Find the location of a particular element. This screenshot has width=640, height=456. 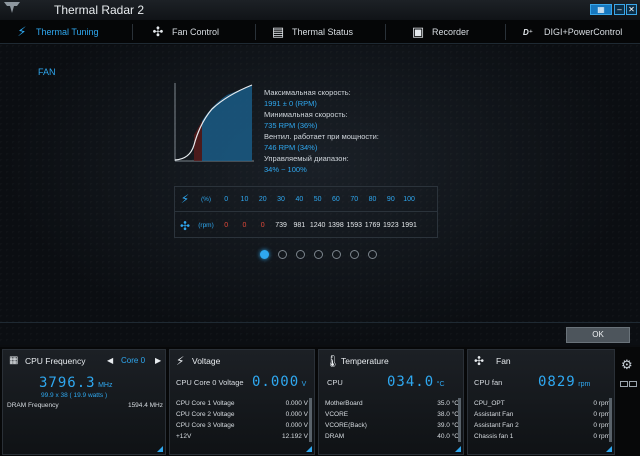

row-value: 12.192 V is located at coordinates (294, 436).